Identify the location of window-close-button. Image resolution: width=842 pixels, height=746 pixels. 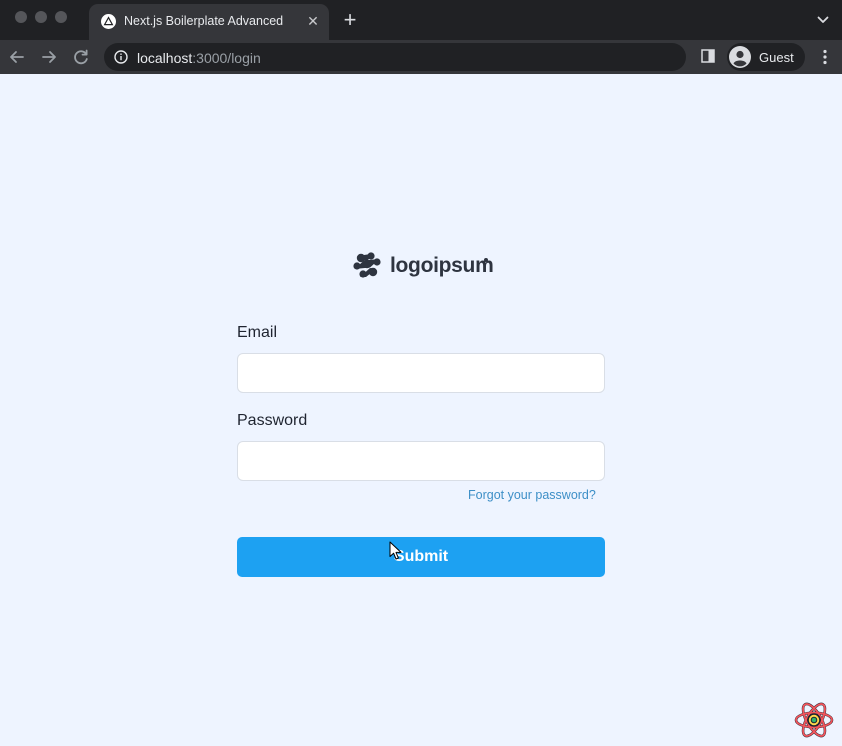
(21, 17).